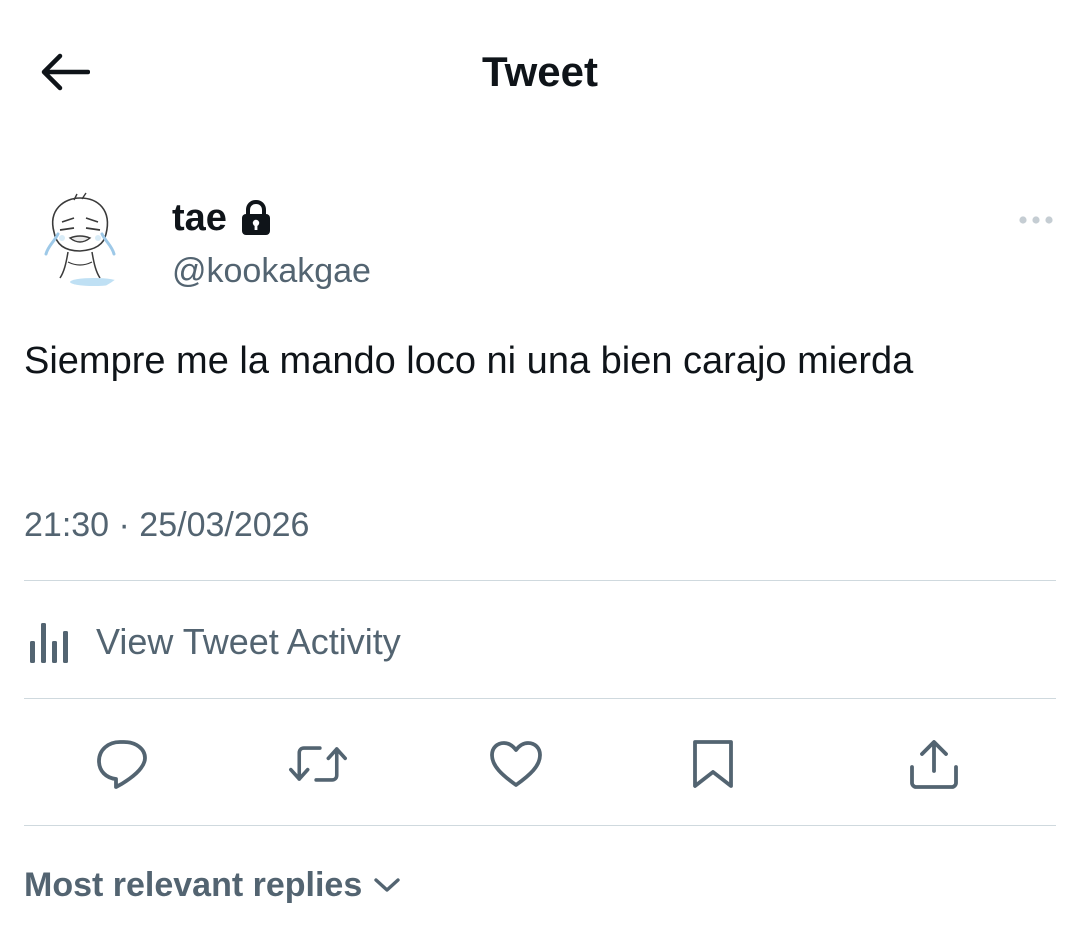 The image size is (1080, 942). I want to click on lock-icon, so click(256, 218).